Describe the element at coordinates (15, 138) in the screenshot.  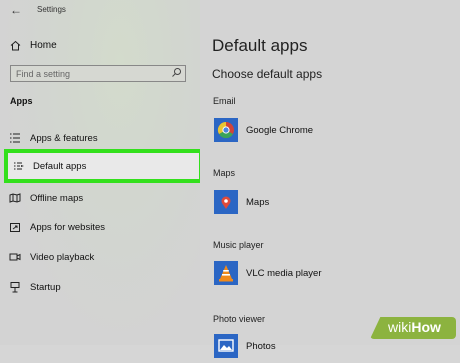
I see `list-icon` at that location.